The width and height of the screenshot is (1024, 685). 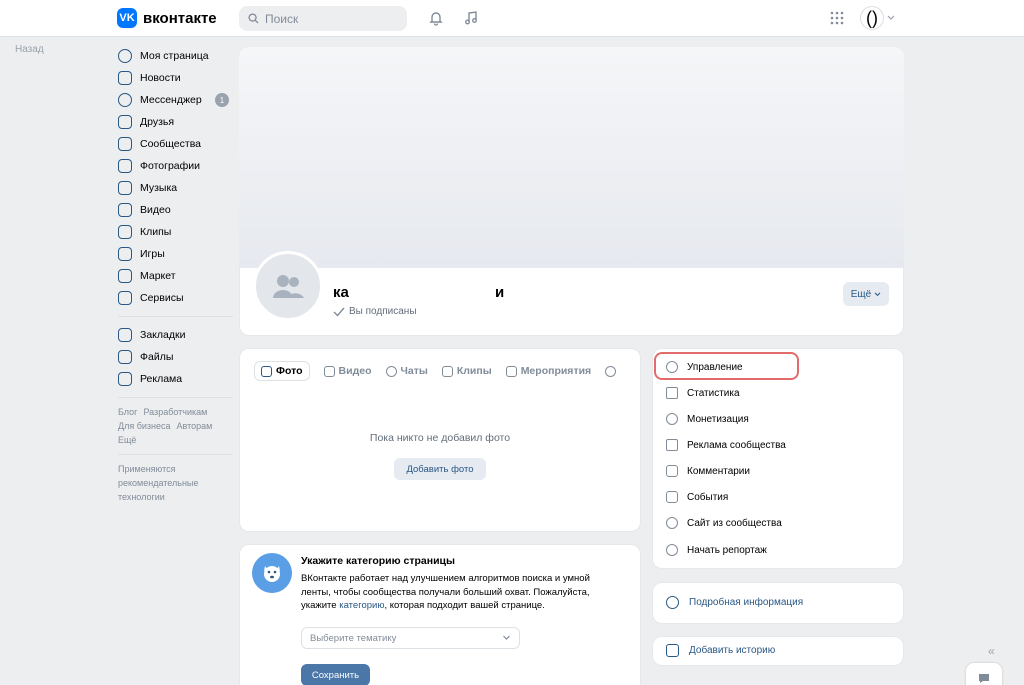 What do you see at coordinates (157, 357) in the screenshot?
I see `sidebar-item-label: Файлы` at bounding box center [157, 357].